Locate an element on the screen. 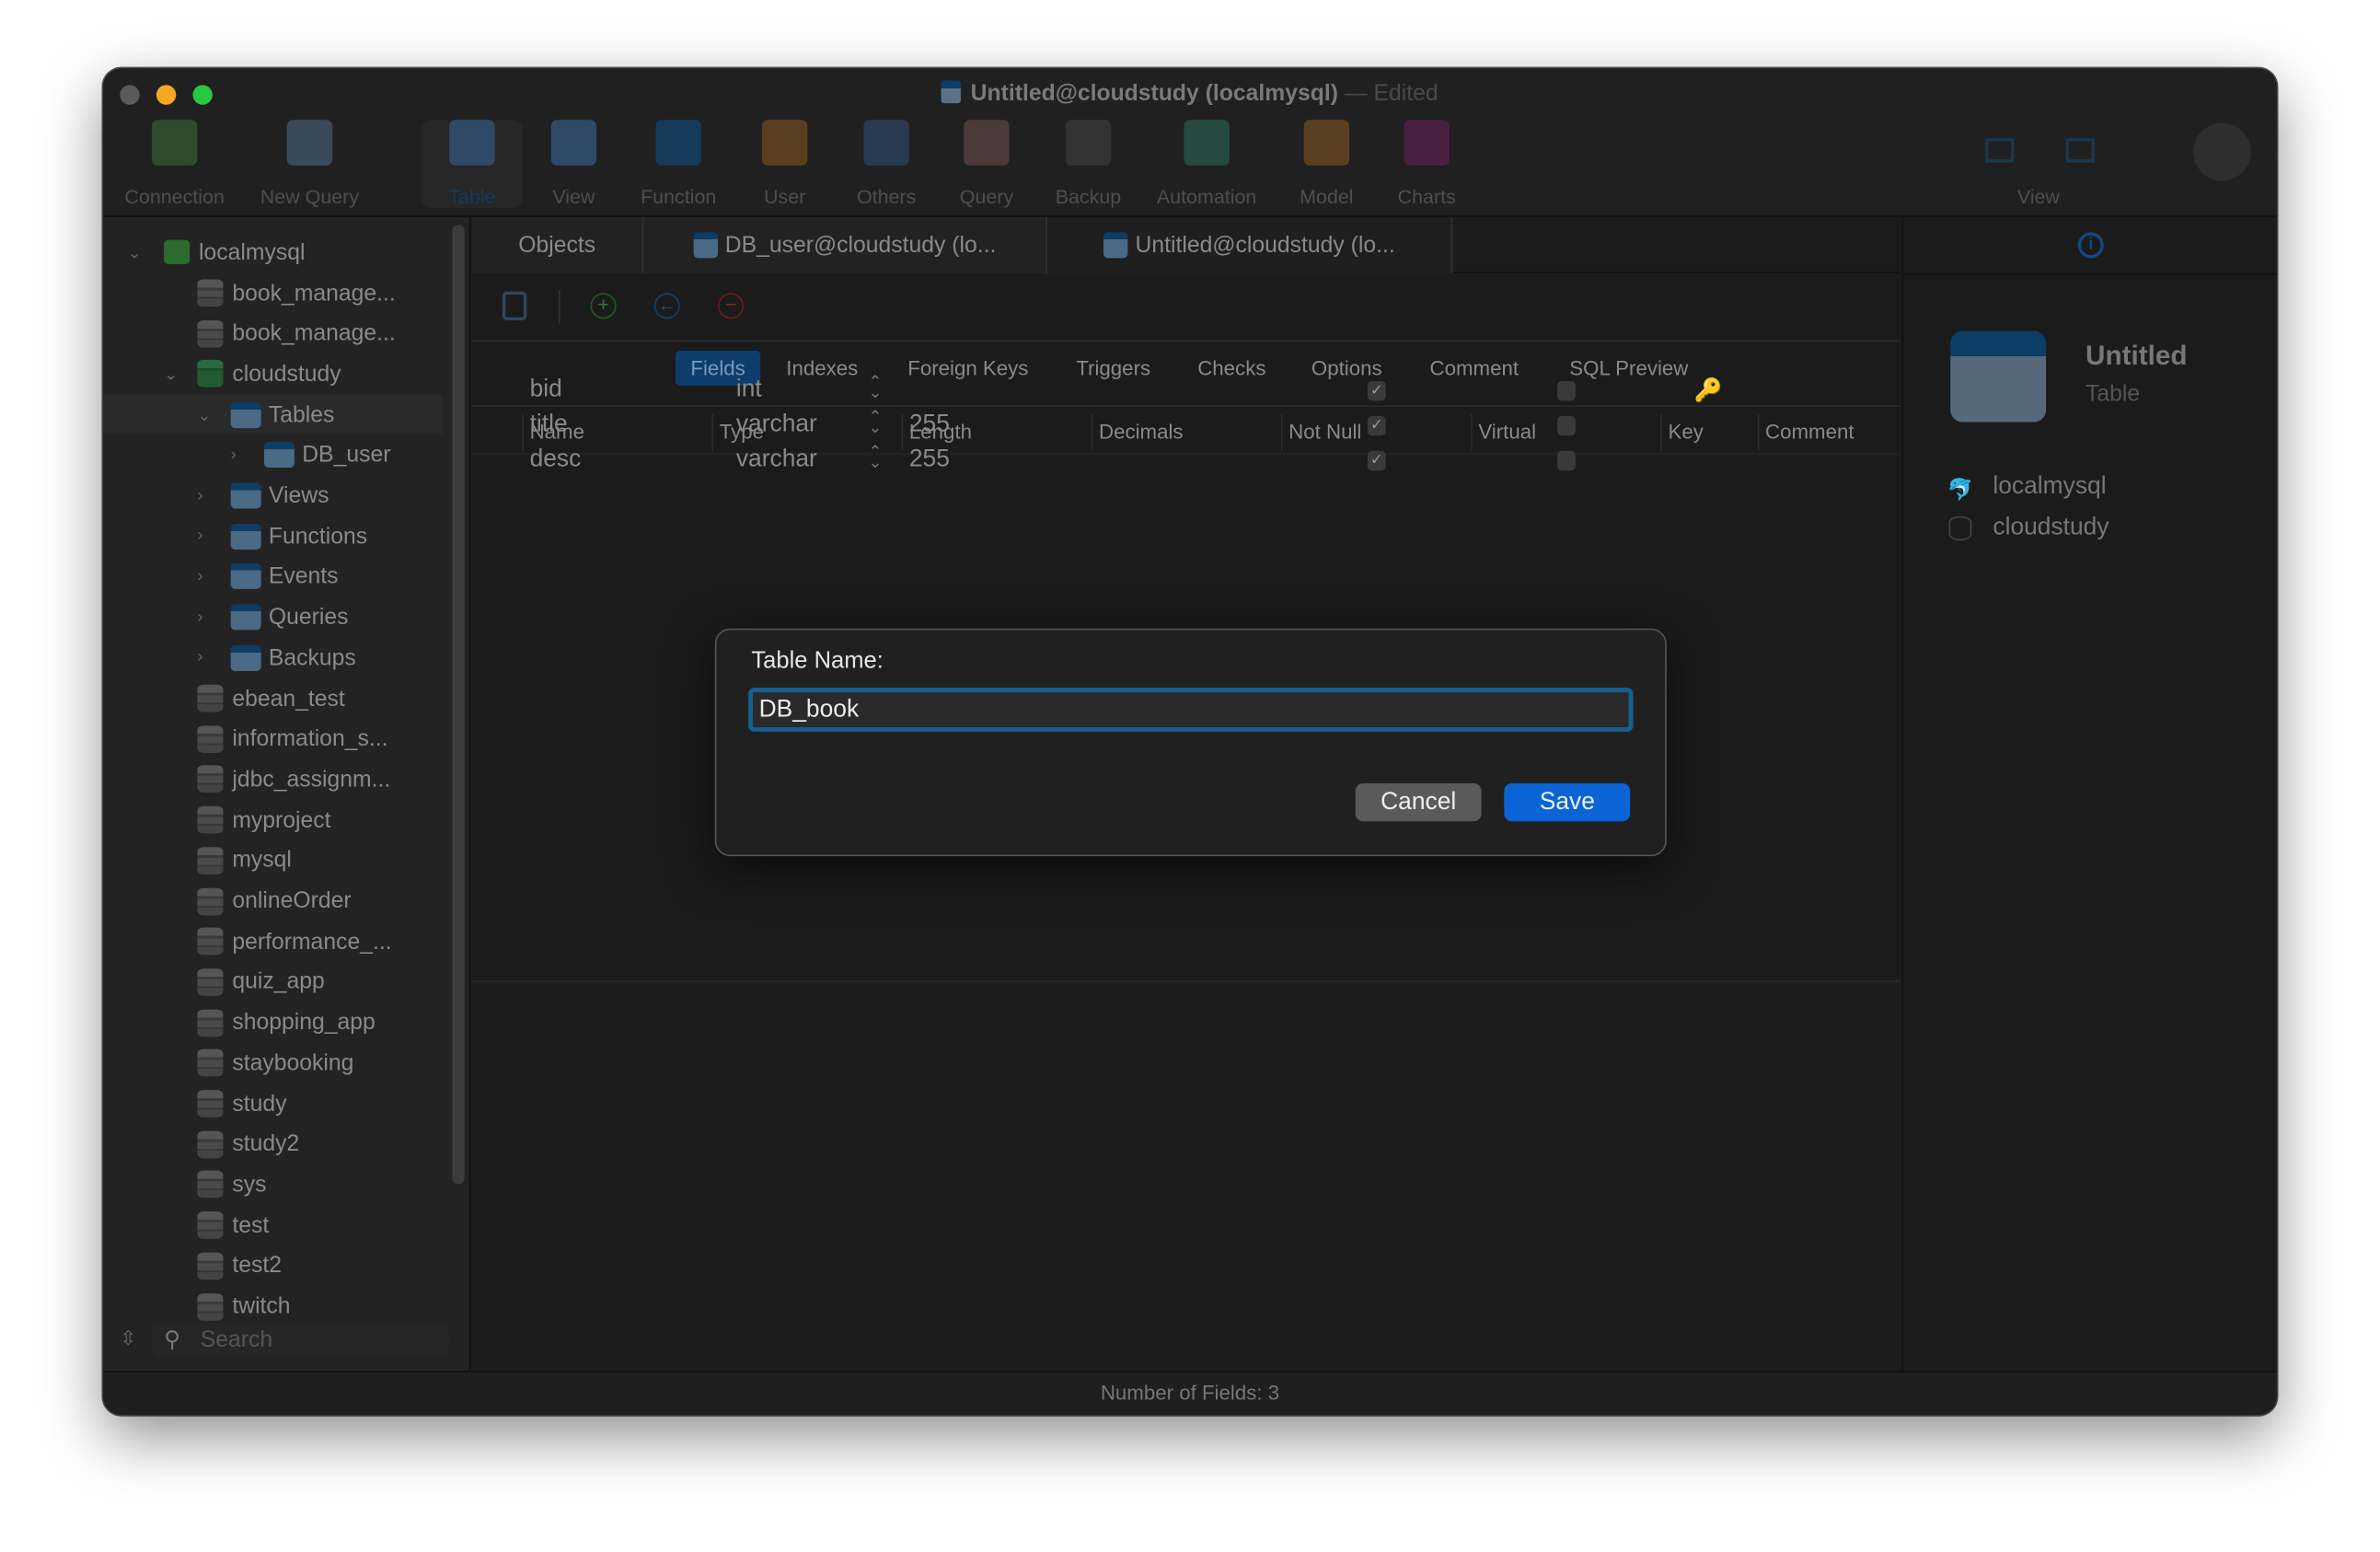 Image resolution: width=2380 pixels, height=1552 pixels. backups-icon is located at coordinates (245, 657).